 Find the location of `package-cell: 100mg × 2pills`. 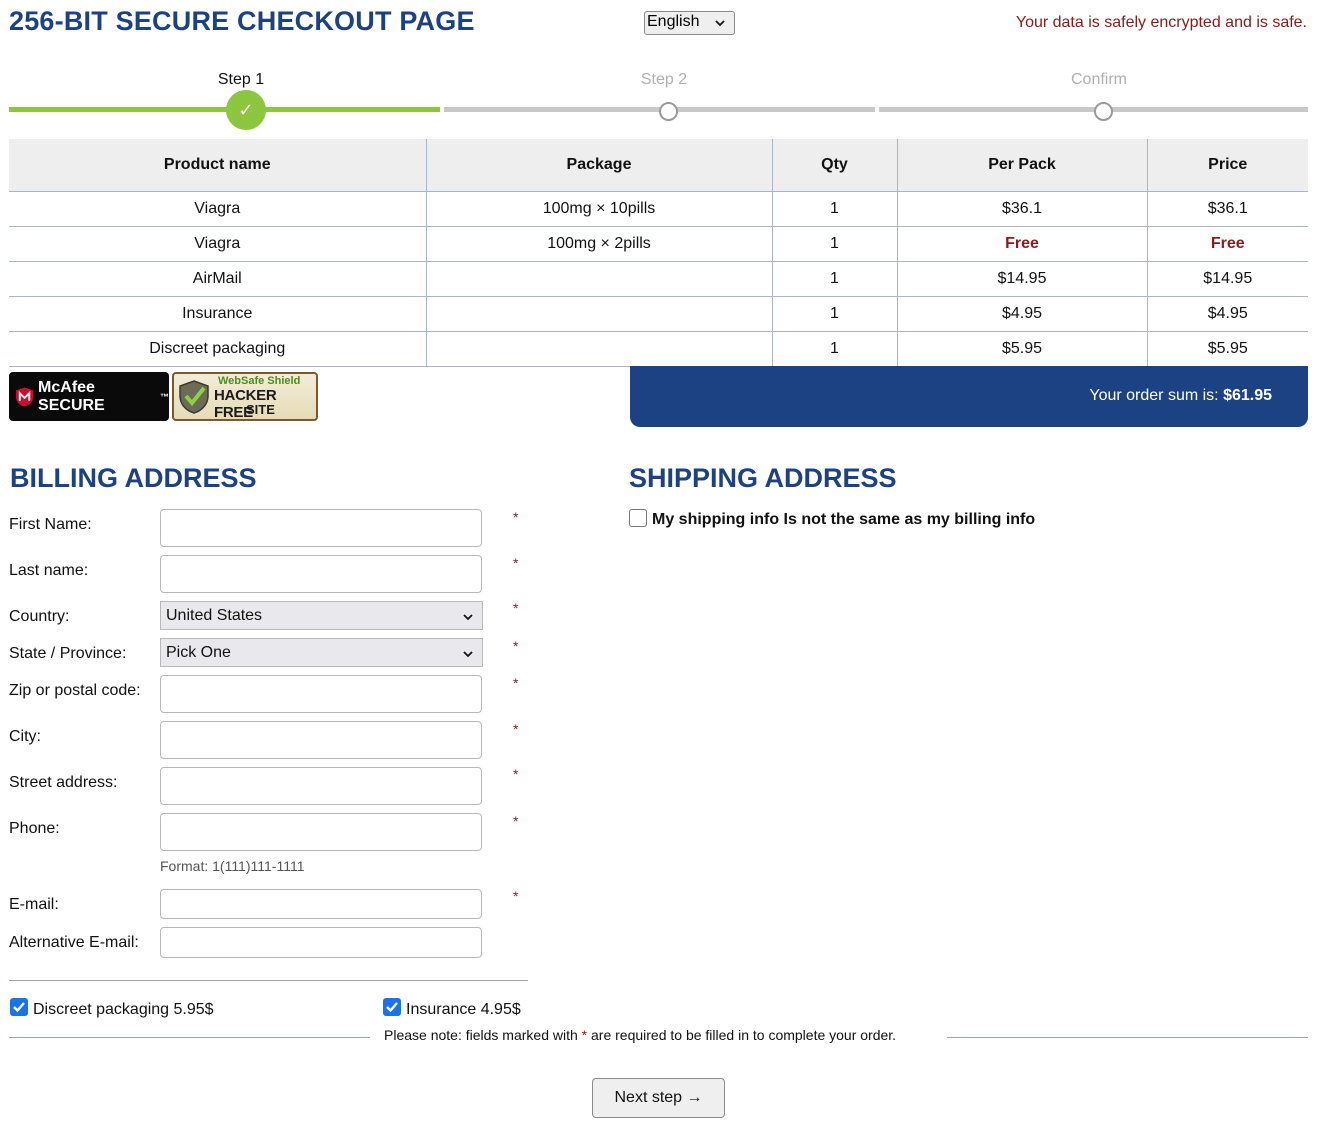

package-cell: 100mg × 2pills is located at coordinates (599, 244).